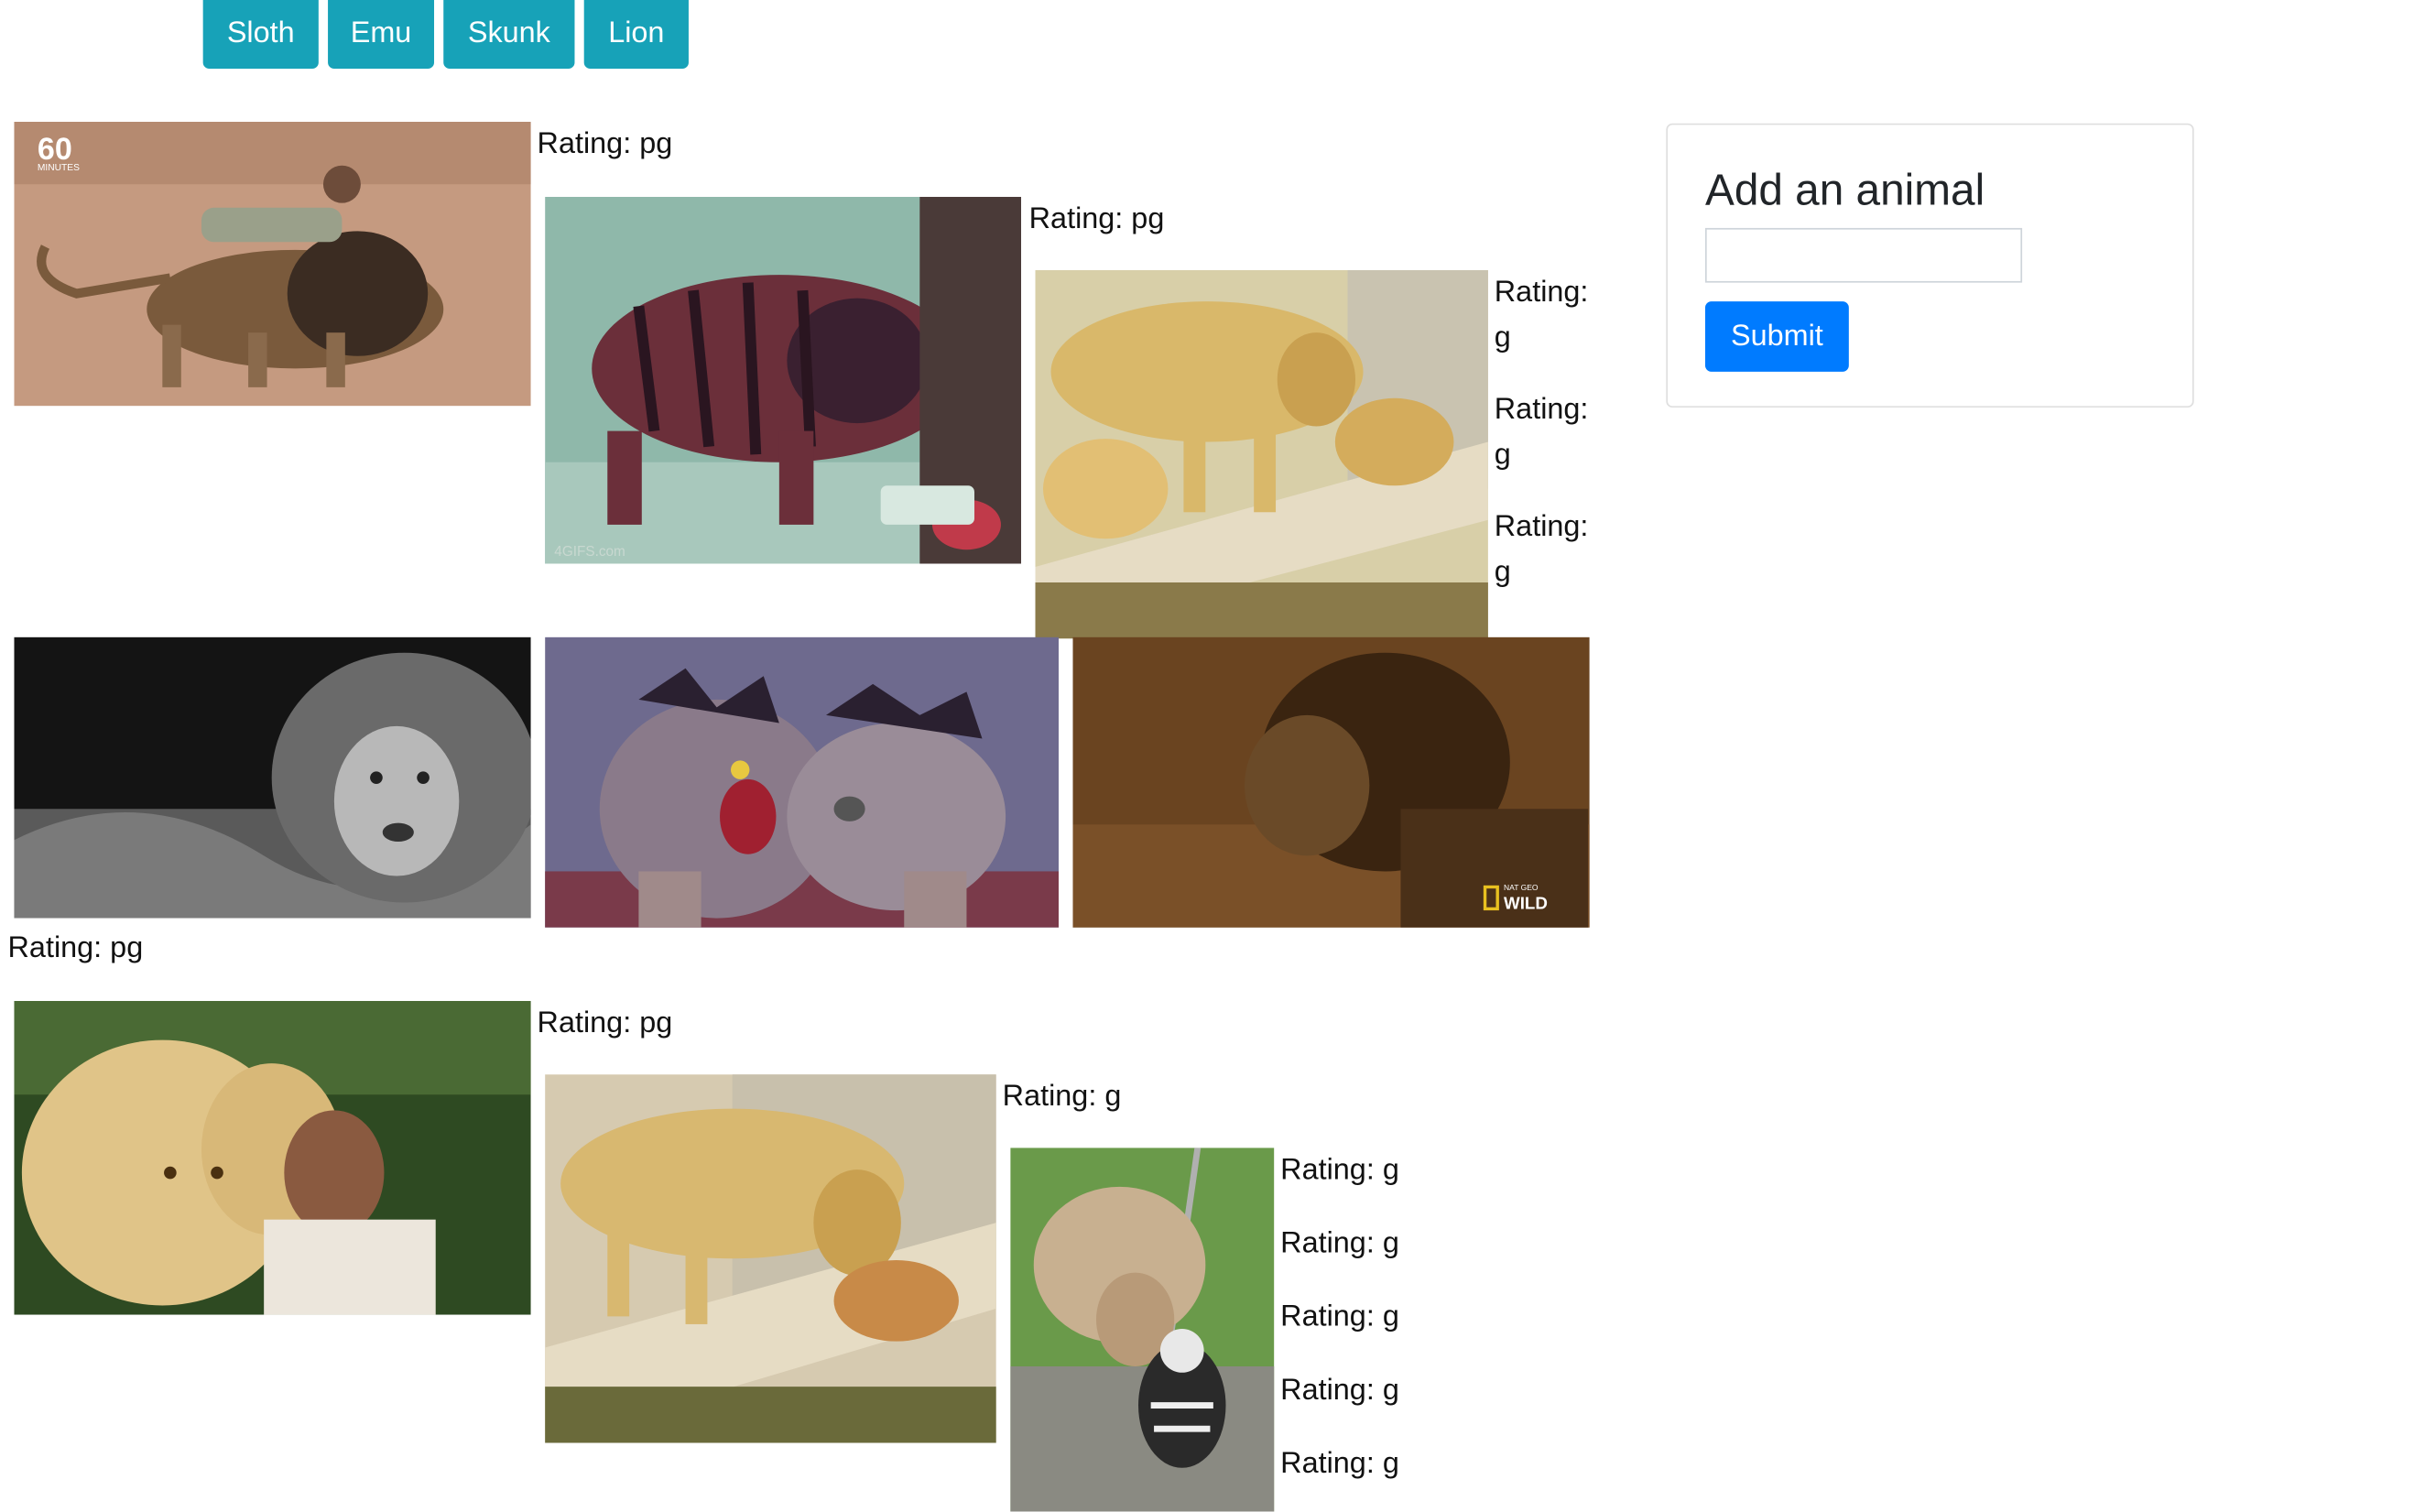 This screenshot has height=1512, width=2436. Describe the element at coordinates (382, 35) in the screenshot. I see `emu-button: Emu` at that location.